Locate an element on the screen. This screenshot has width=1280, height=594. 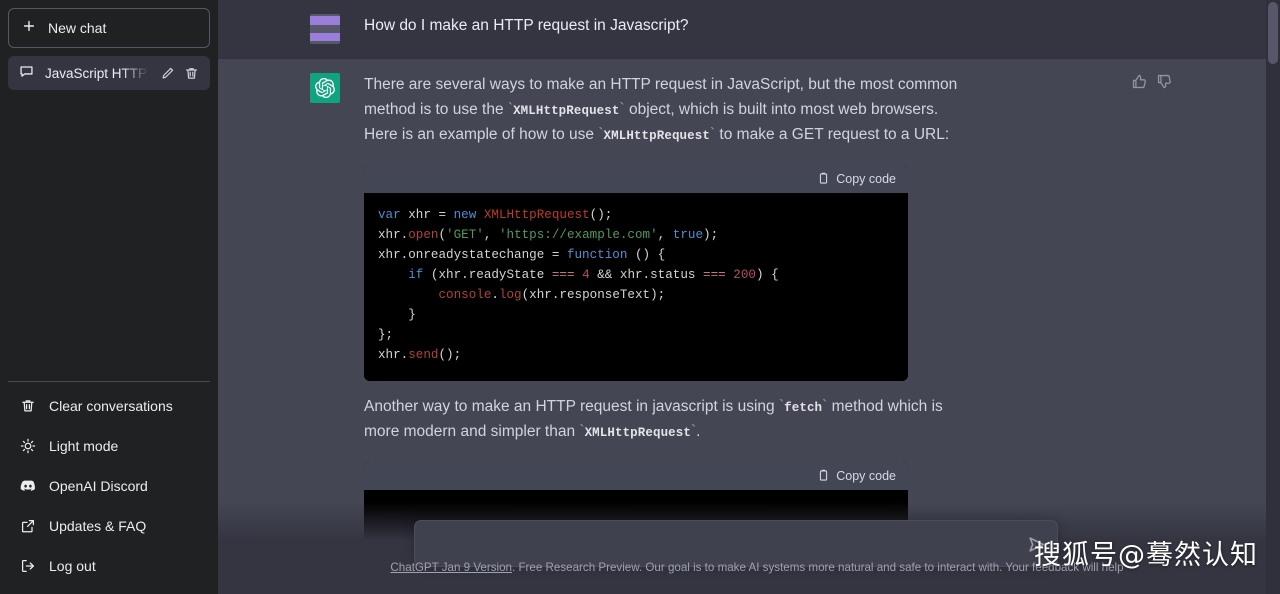
code-token: && xhr.status is located at coordinates (646, 274).